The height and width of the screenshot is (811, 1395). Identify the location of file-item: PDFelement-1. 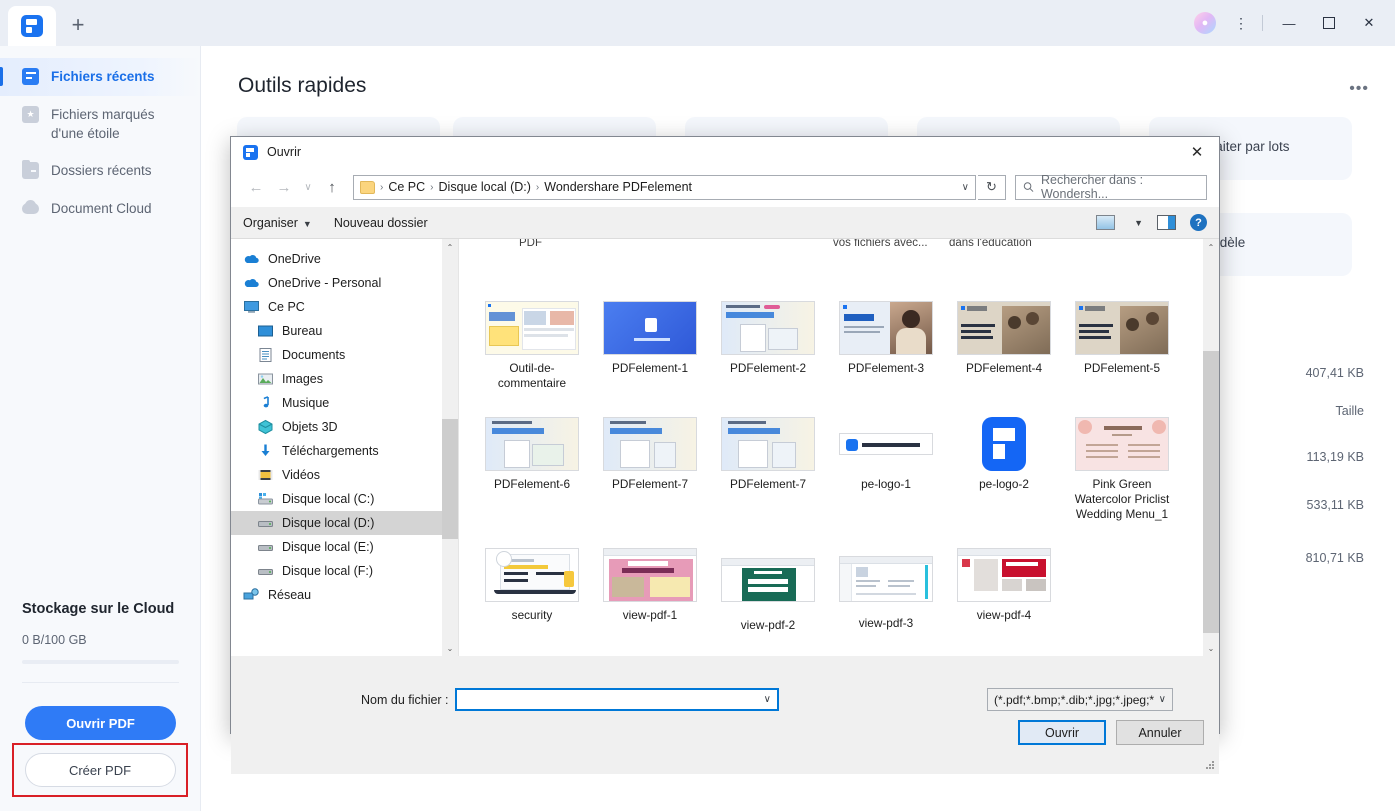
(650, 346).